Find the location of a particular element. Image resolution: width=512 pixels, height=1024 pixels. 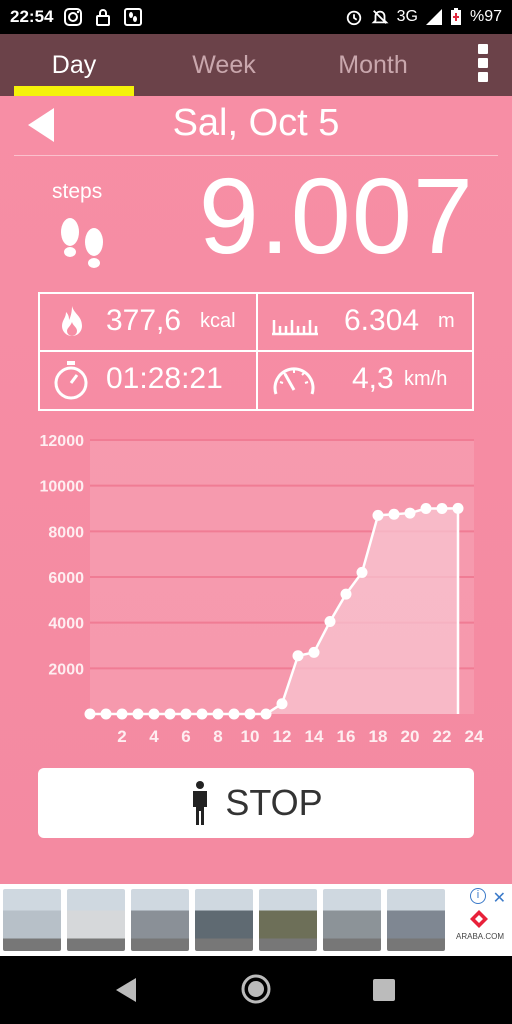

chart-x-tick-label: 2 is located at coordinates (121, 736).